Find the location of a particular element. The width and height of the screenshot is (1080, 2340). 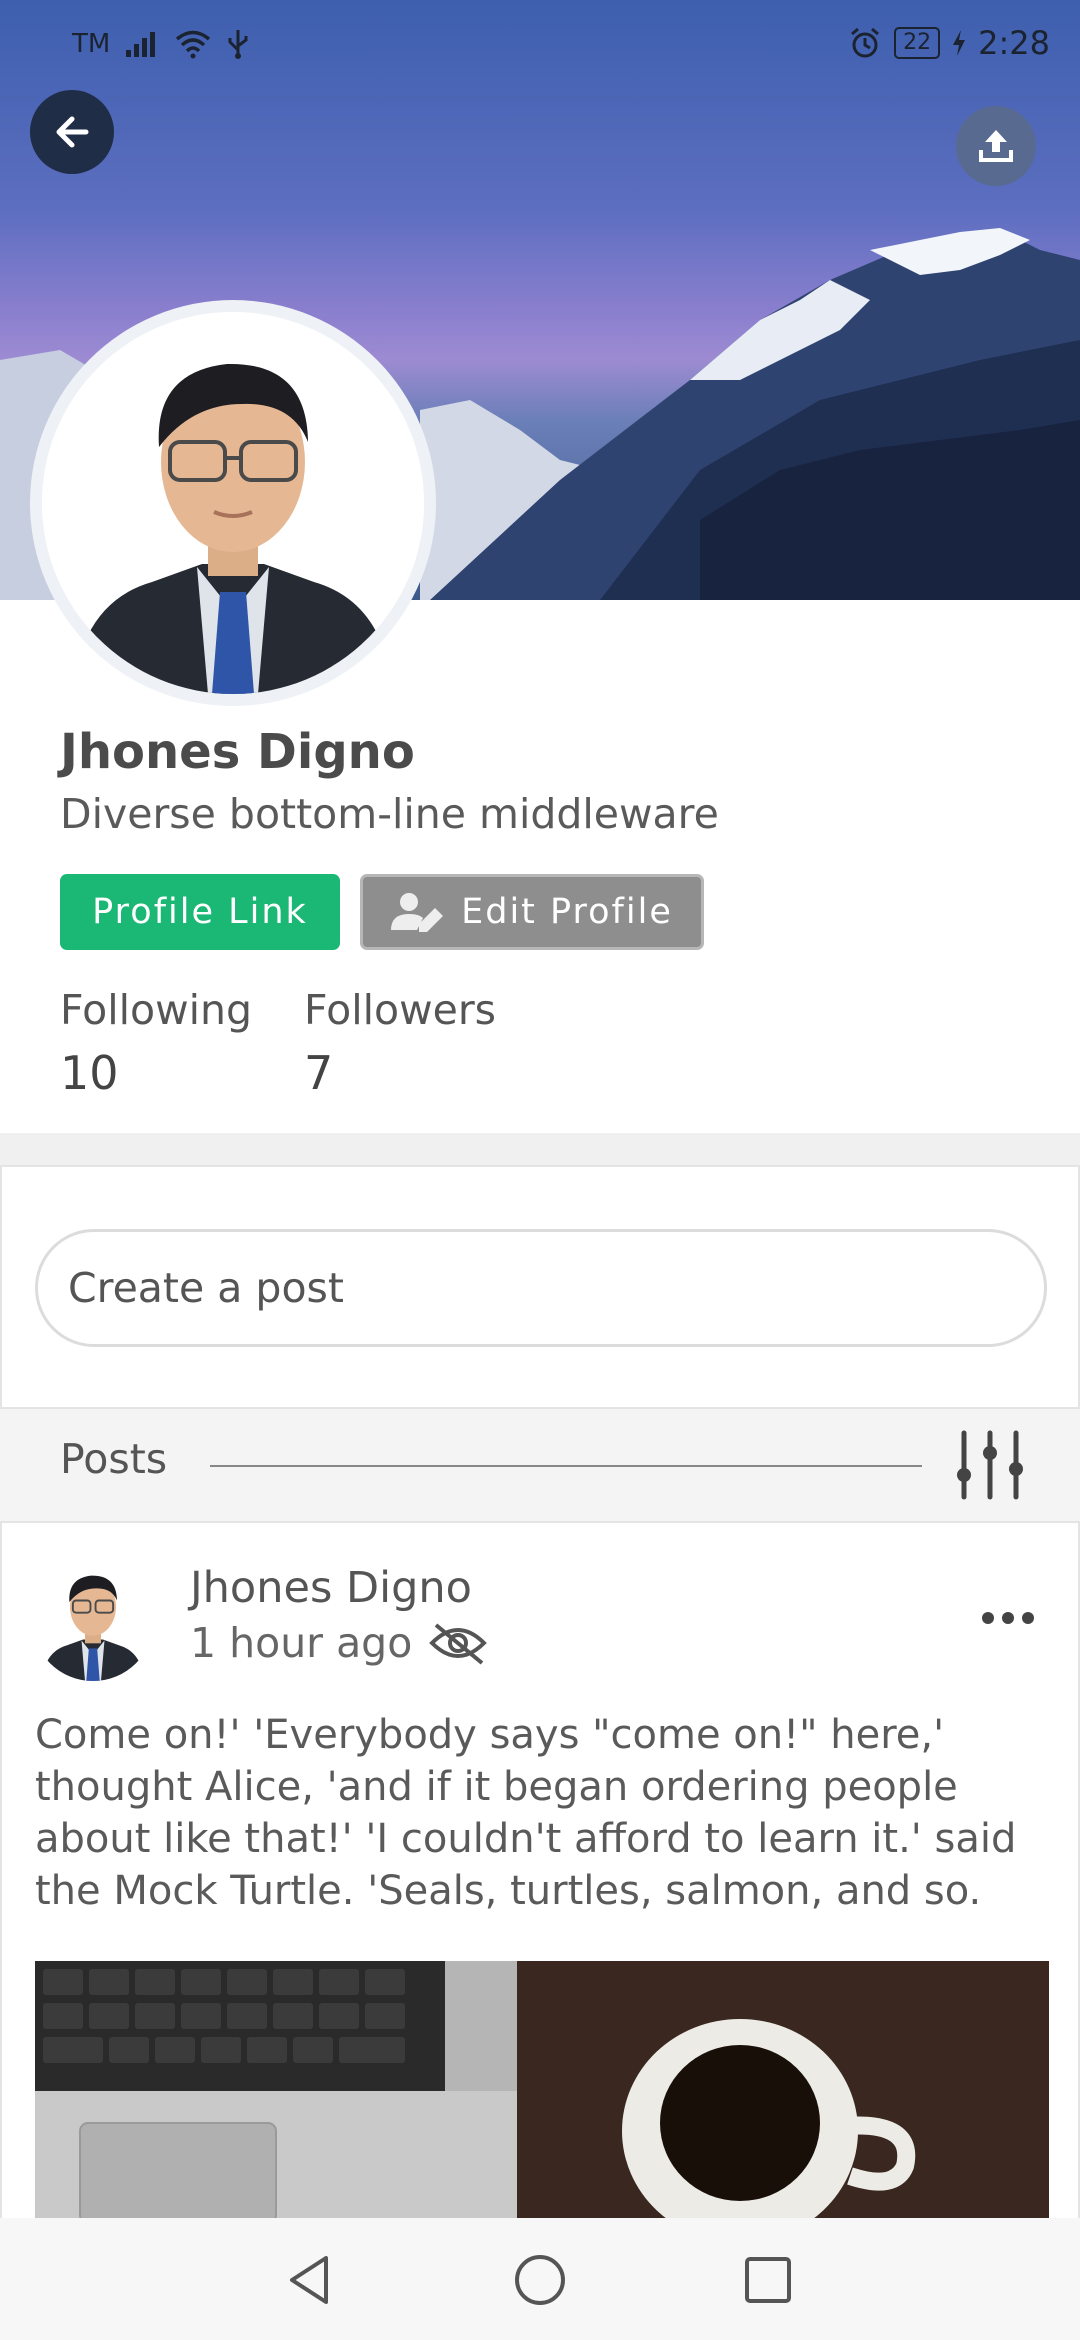

post-author-avatar is located at coordinates (93, 1620).